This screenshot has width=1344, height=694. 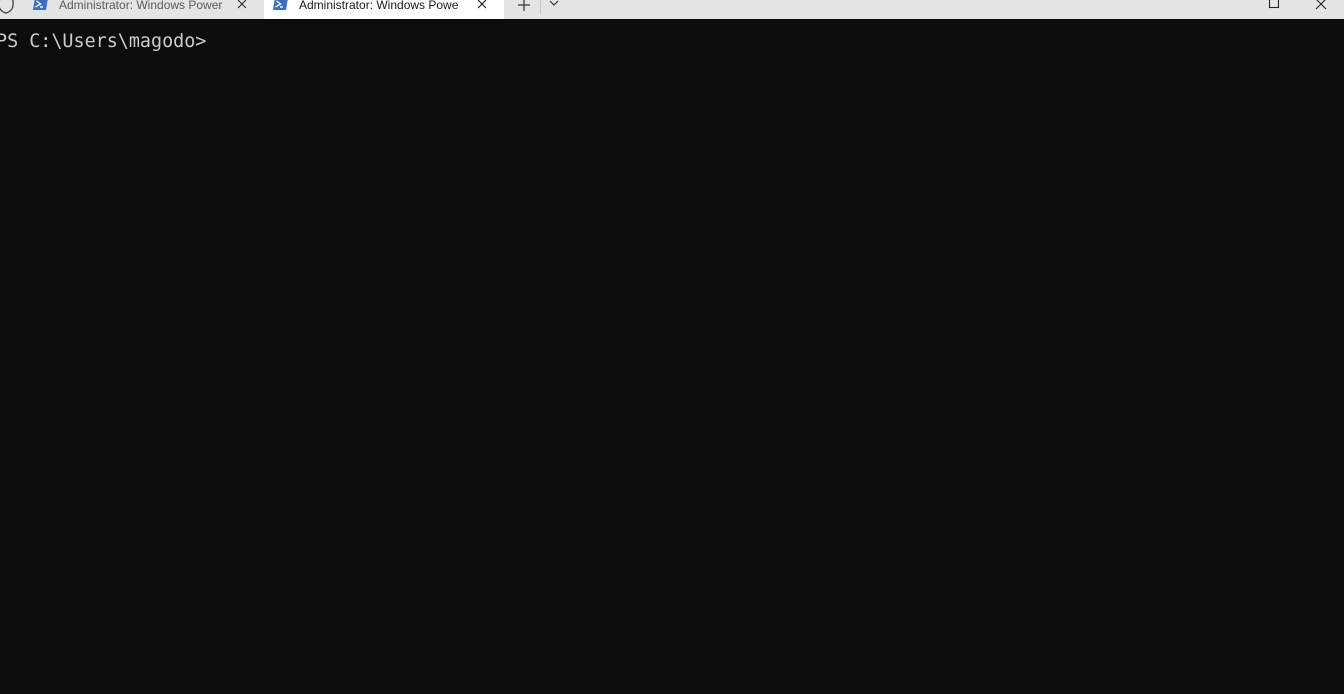 I want to click on tab-title: Administrator: Windows Power, so click(x=141, y=6).